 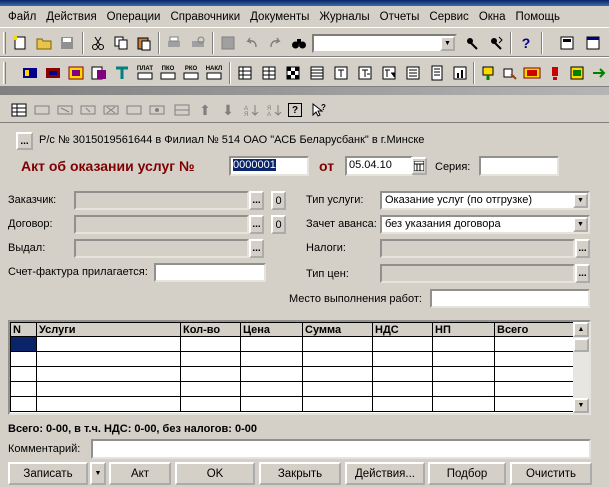 What do you see at coordinates (30, 73) in the screenshot?
I see `ledger-icon` at bounding box center [30, 73].